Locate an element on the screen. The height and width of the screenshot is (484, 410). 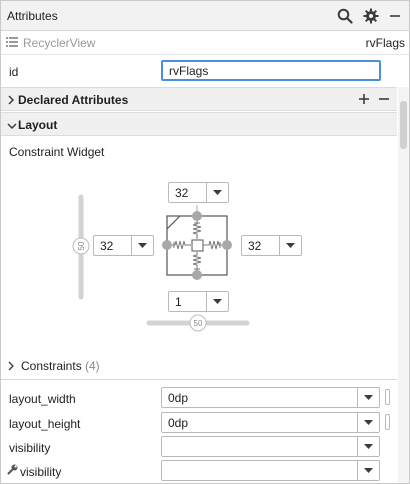
bottom-margin-value: 1 is located at coordinates (178, 302).